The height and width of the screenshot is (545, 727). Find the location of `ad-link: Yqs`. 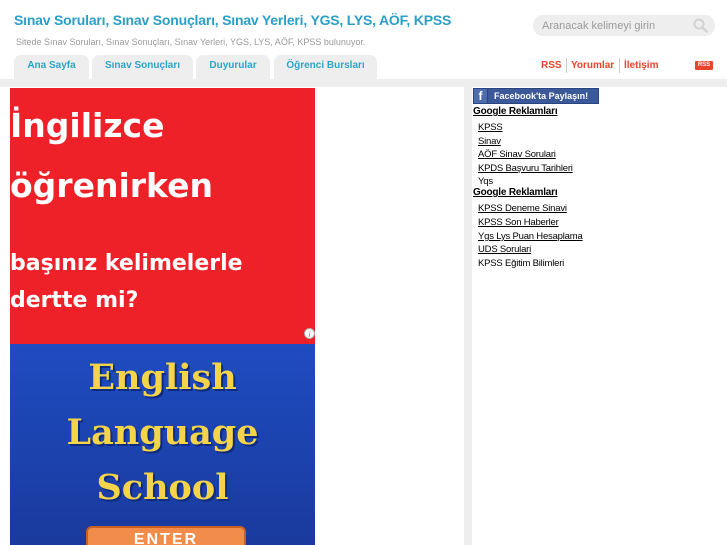

ad-link: Yqs is located at coordinates (485, 181).